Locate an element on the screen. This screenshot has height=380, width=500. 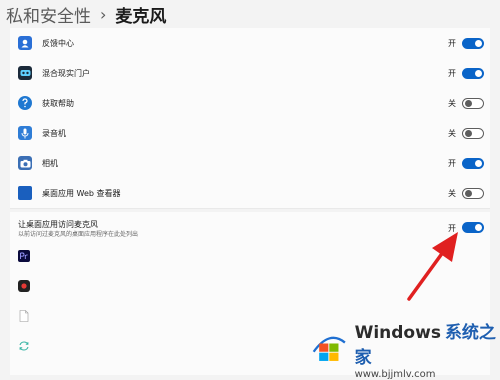
watermark-url: www.bjjmlv.com is located at coordinates (395, 374).